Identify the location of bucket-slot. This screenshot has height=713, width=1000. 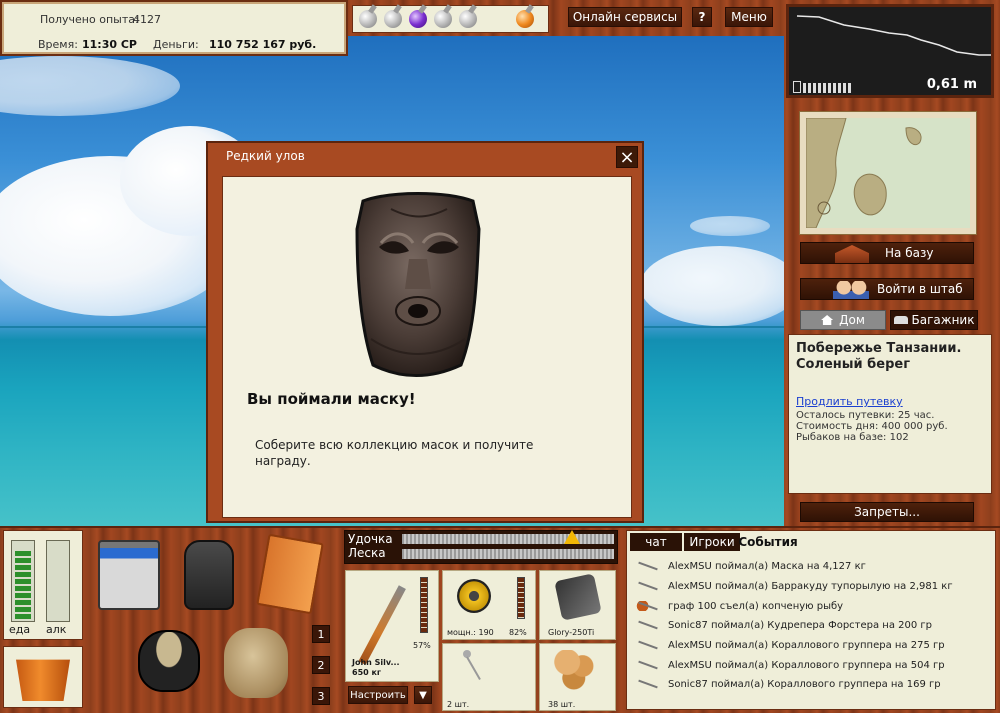
(43, 677).